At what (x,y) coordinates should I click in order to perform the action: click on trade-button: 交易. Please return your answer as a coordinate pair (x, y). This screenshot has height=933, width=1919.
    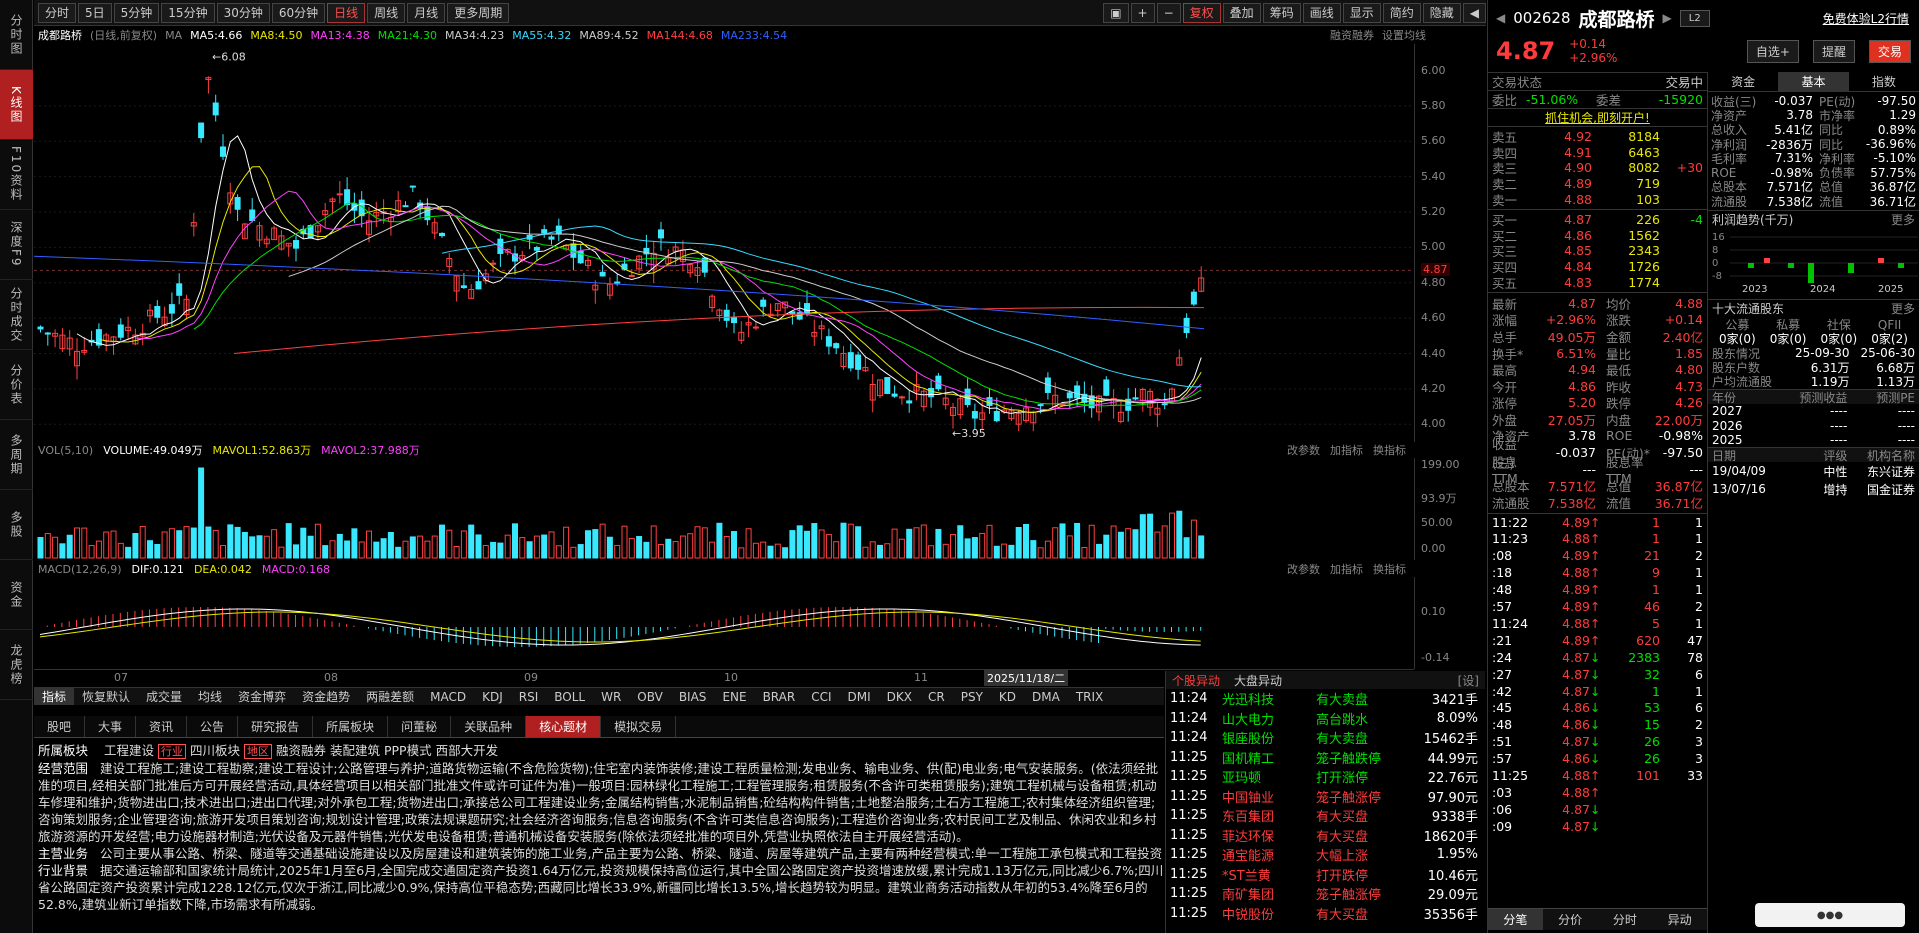
    Looking at the image, I should click on (1889, 51).